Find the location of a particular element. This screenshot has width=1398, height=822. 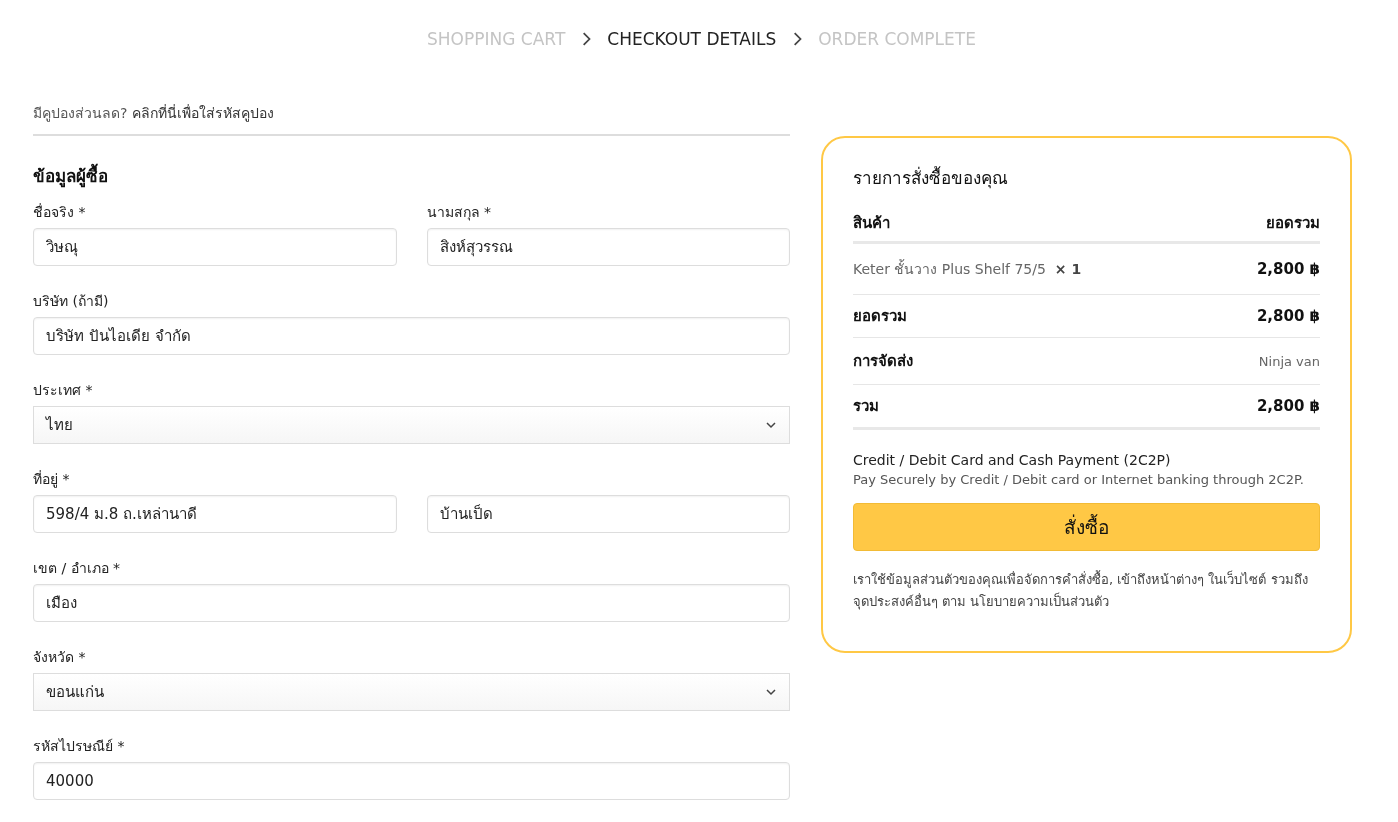

column-header: สินค้า is located at coordinates (871, 223).